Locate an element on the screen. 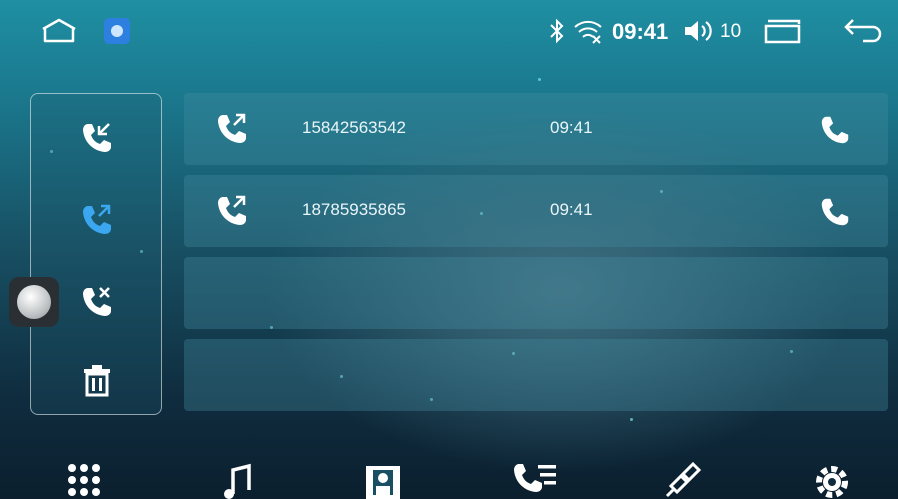 Image resolution: width=898 pixels, height=499 pixels. floating-assistive-button is located at coordinates (34, 302).